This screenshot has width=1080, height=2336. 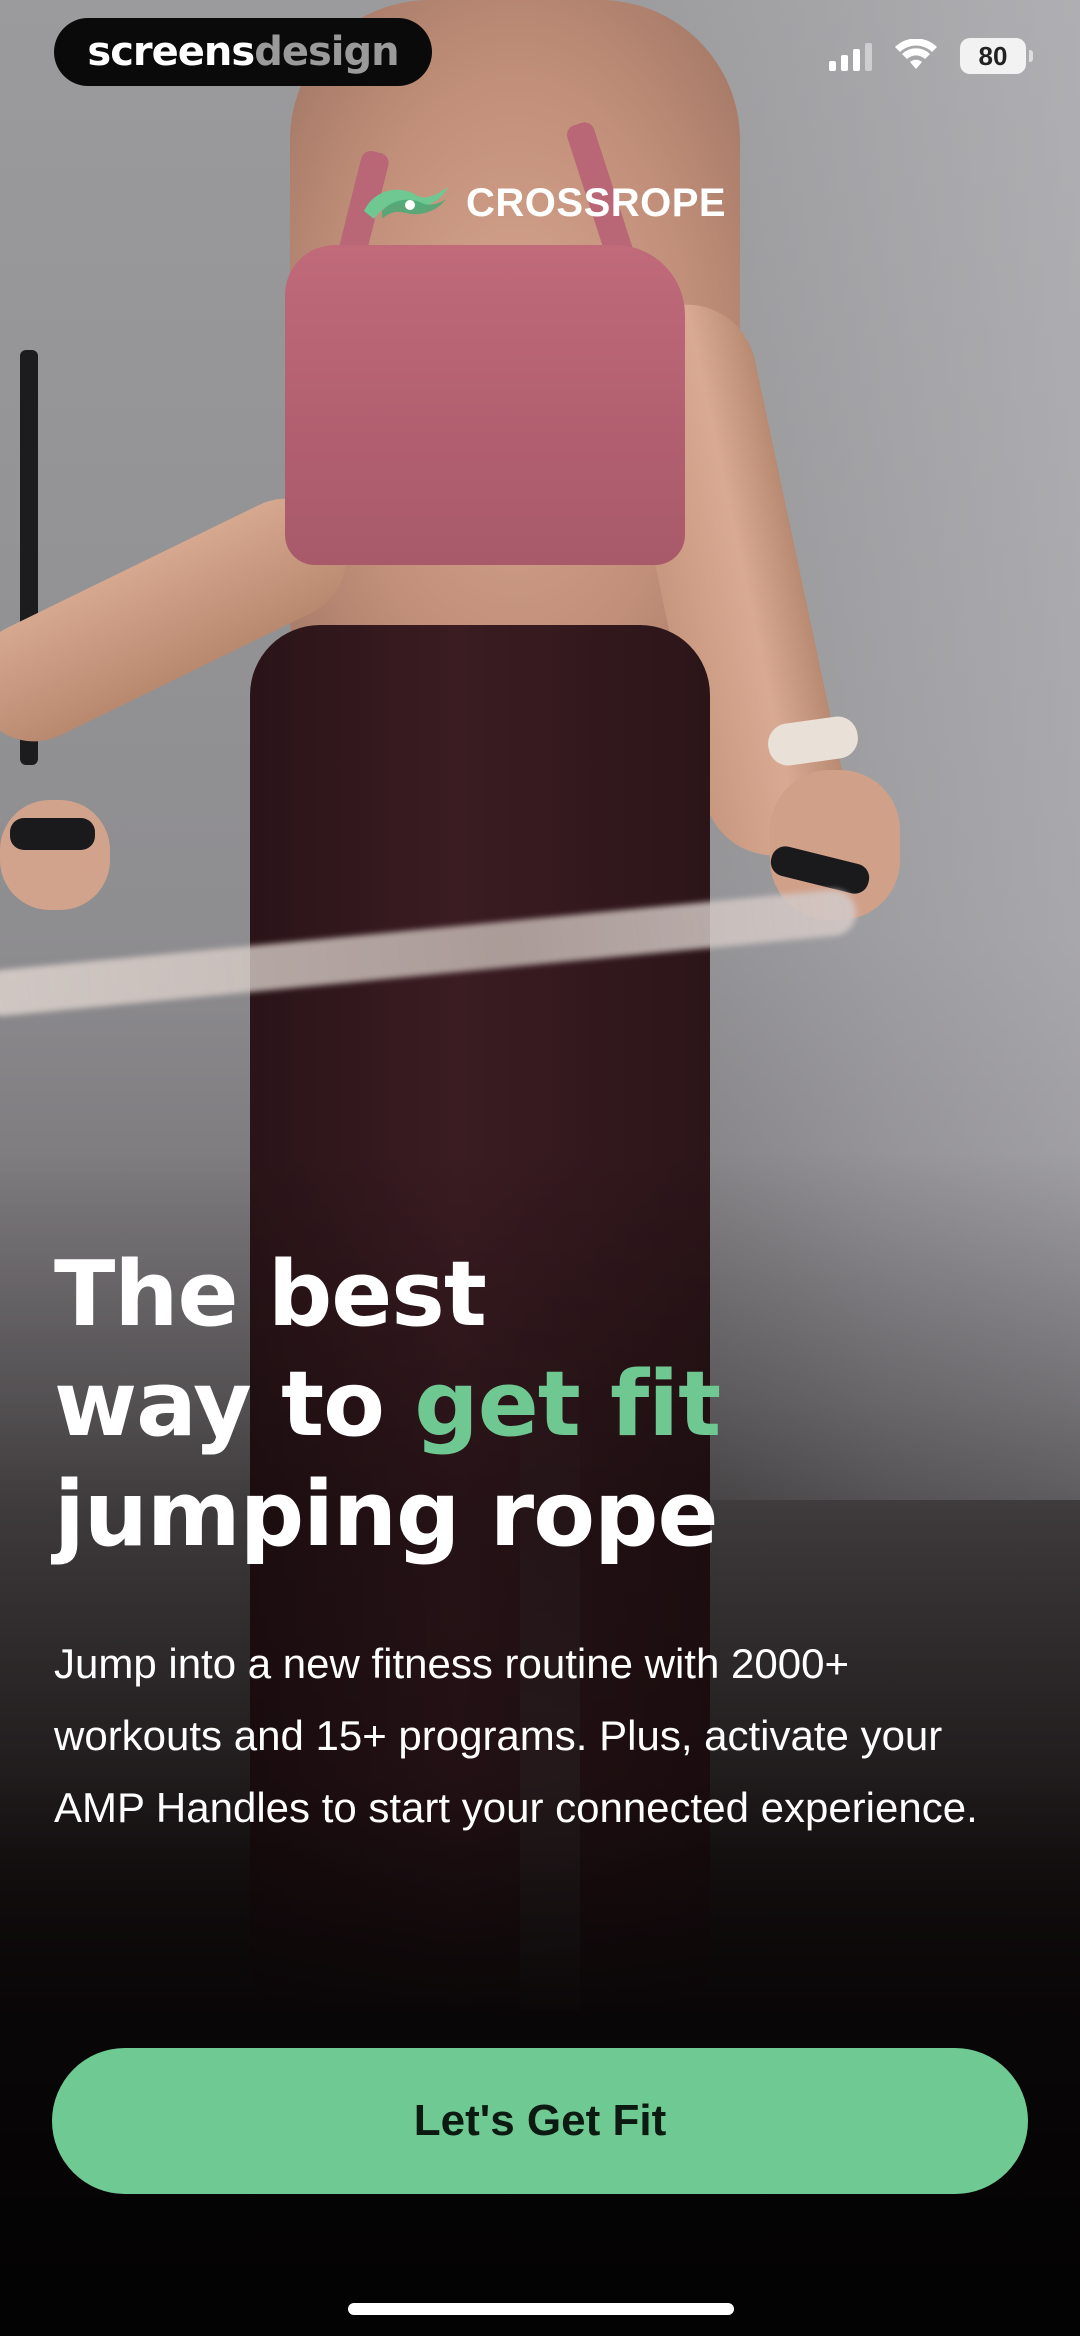 What do you see at coordinates (55, 855) in the screenshot?
I see `left-hand` at bounding box center [55, 855].